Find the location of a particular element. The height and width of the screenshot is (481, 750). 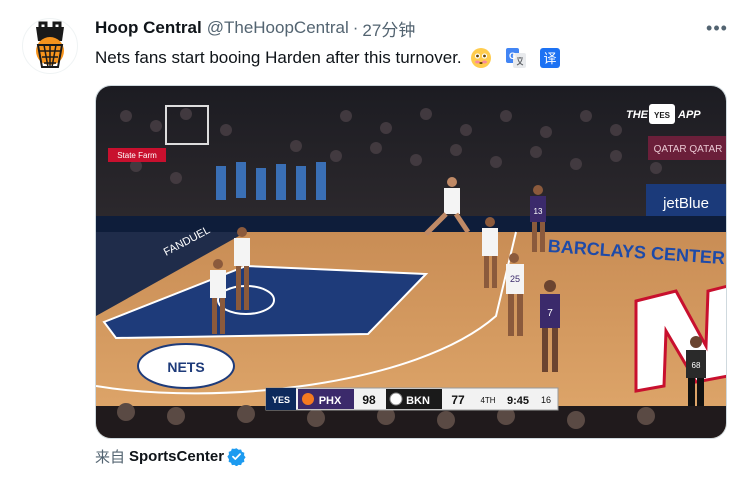

hoop-central-logo is located at coordinates (50, 44).